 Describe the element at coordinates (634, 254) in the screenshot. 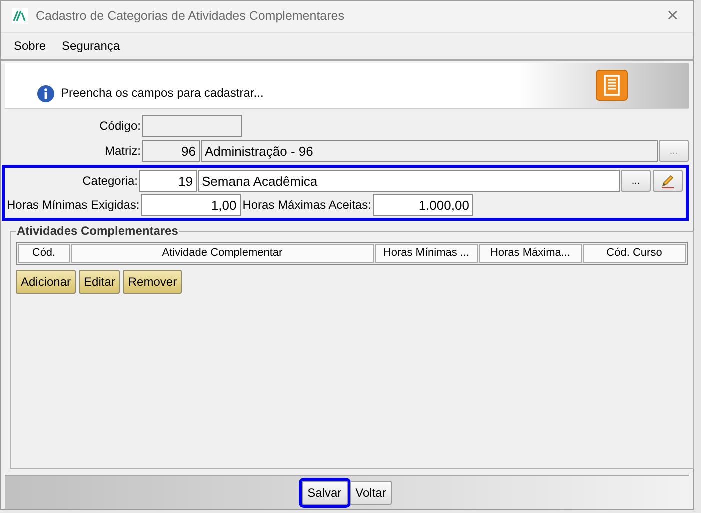

I see `column-header: Cód. Curso` at that location.